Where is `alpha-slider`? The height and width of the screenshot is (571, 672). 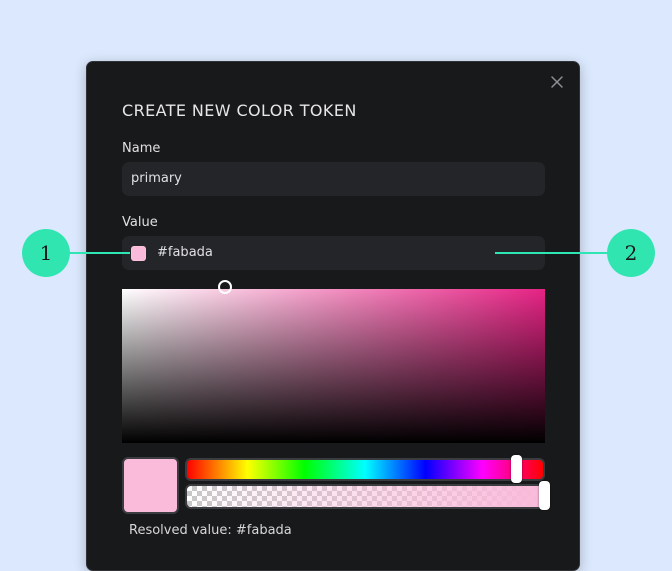
alpha-slider is located at coordinates (365, 496).